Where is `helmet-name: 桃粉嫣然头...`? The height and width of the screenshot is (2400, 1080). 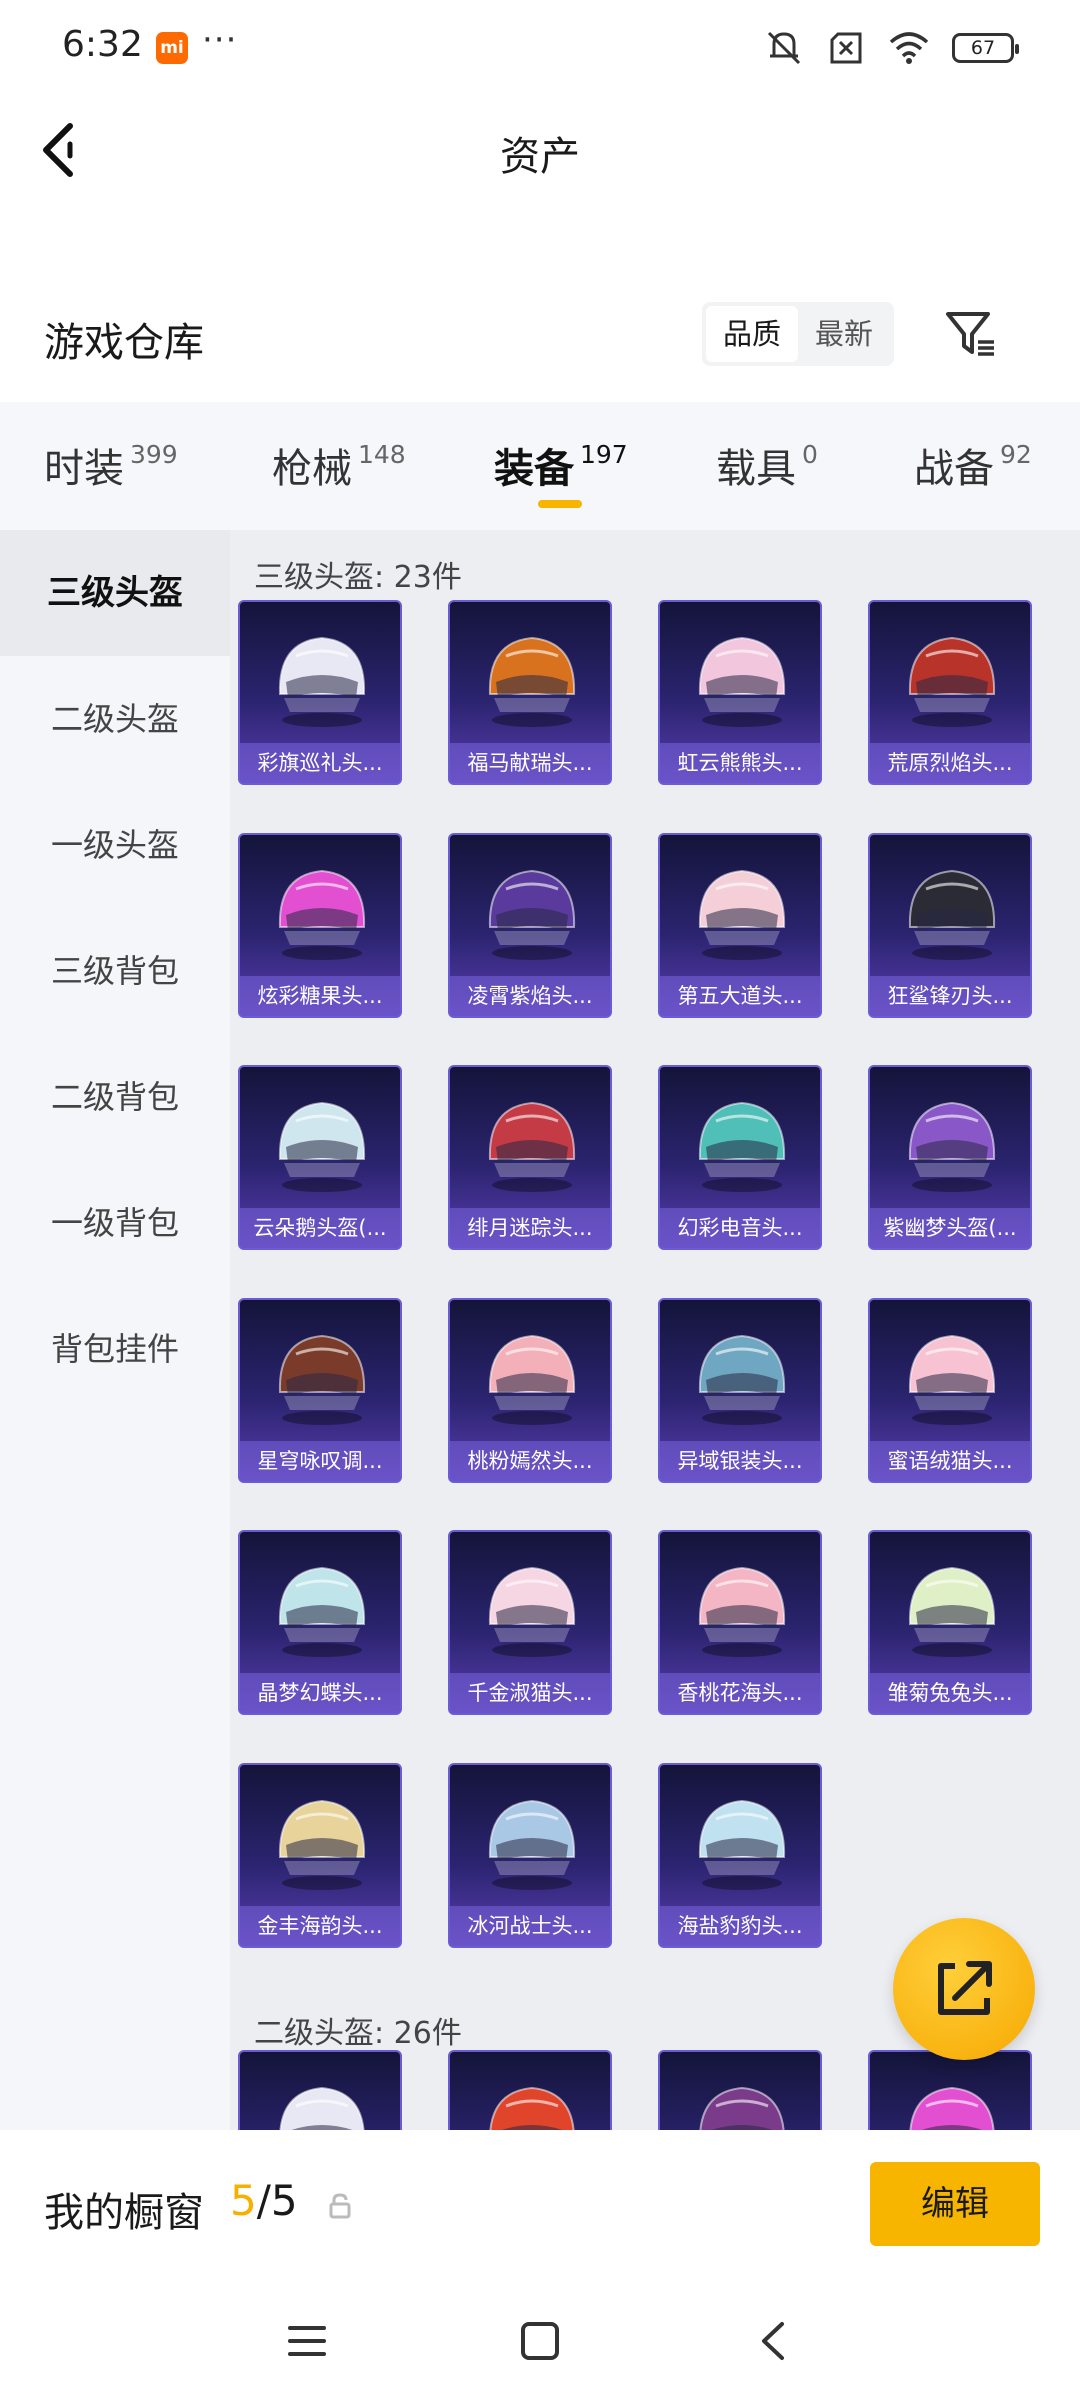 helmet-name: 桃粉嫣然头... is located at coordinates (530, 1460).